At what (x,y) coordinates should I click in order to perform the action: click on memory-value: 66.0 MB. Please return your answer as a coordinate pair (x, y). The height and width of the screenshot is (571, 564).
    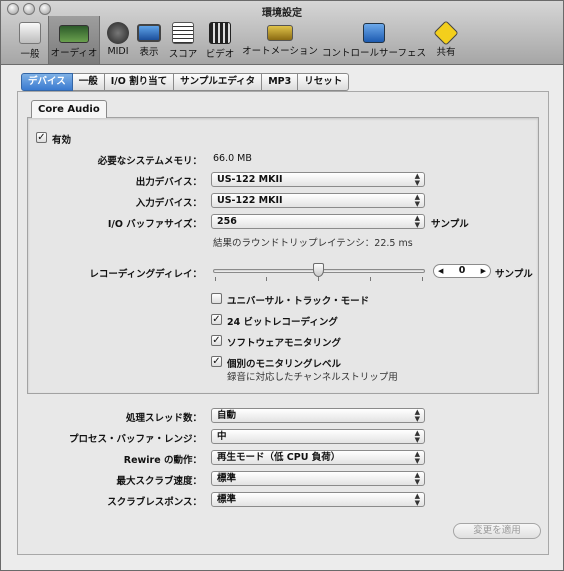
    Looking at the image, I should click on (232, 158).